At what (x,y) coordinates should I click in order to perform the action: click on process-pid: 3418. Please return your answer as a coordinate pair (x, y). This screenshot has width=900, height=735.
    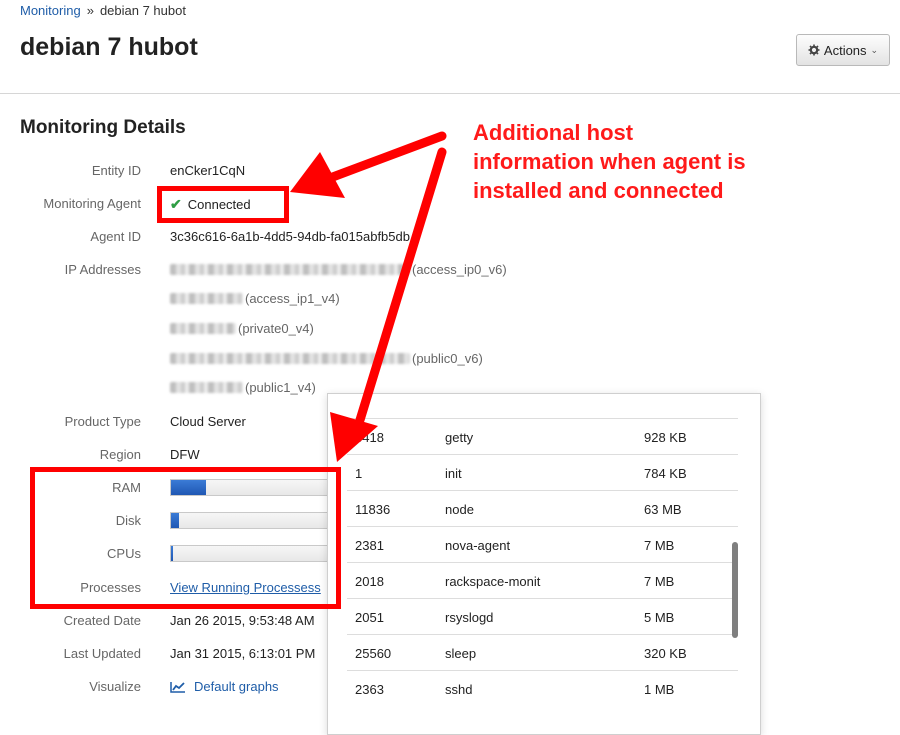
    Looking at the image, I should click on (369, 437).